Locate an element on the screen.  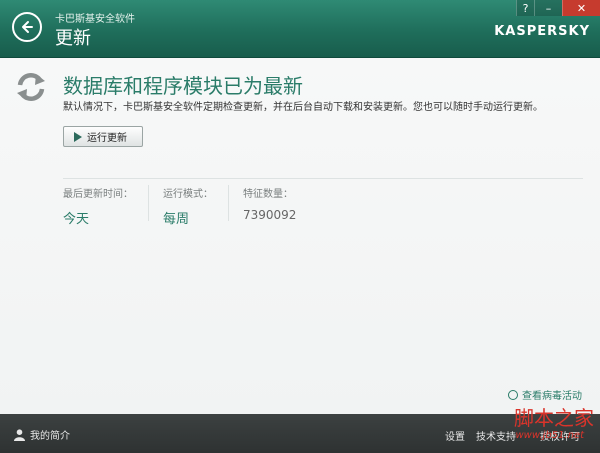
watermark-url: www.jb51.net is located at coordinates (549, 435).